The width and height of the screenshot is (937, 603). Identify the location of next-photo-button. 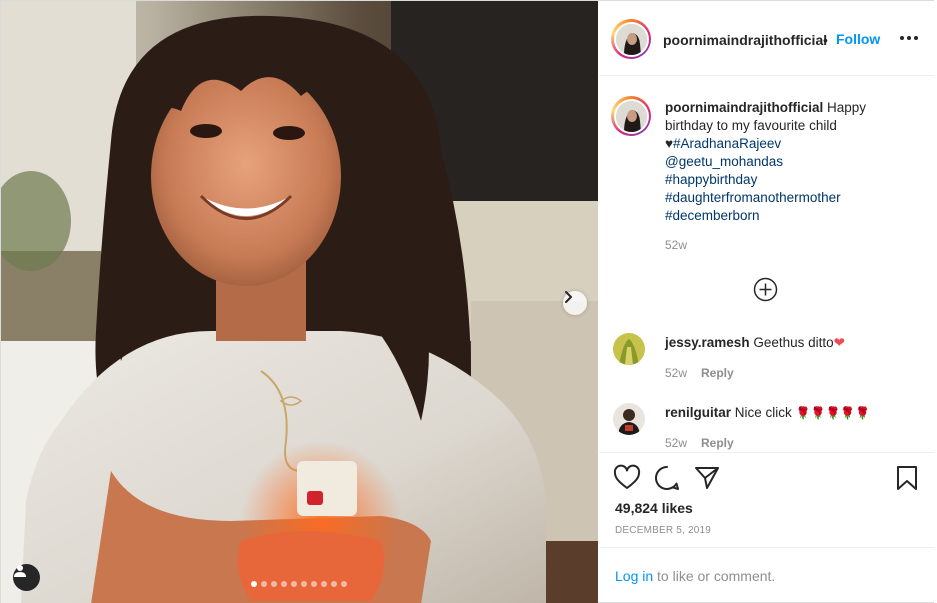
(575, 303).